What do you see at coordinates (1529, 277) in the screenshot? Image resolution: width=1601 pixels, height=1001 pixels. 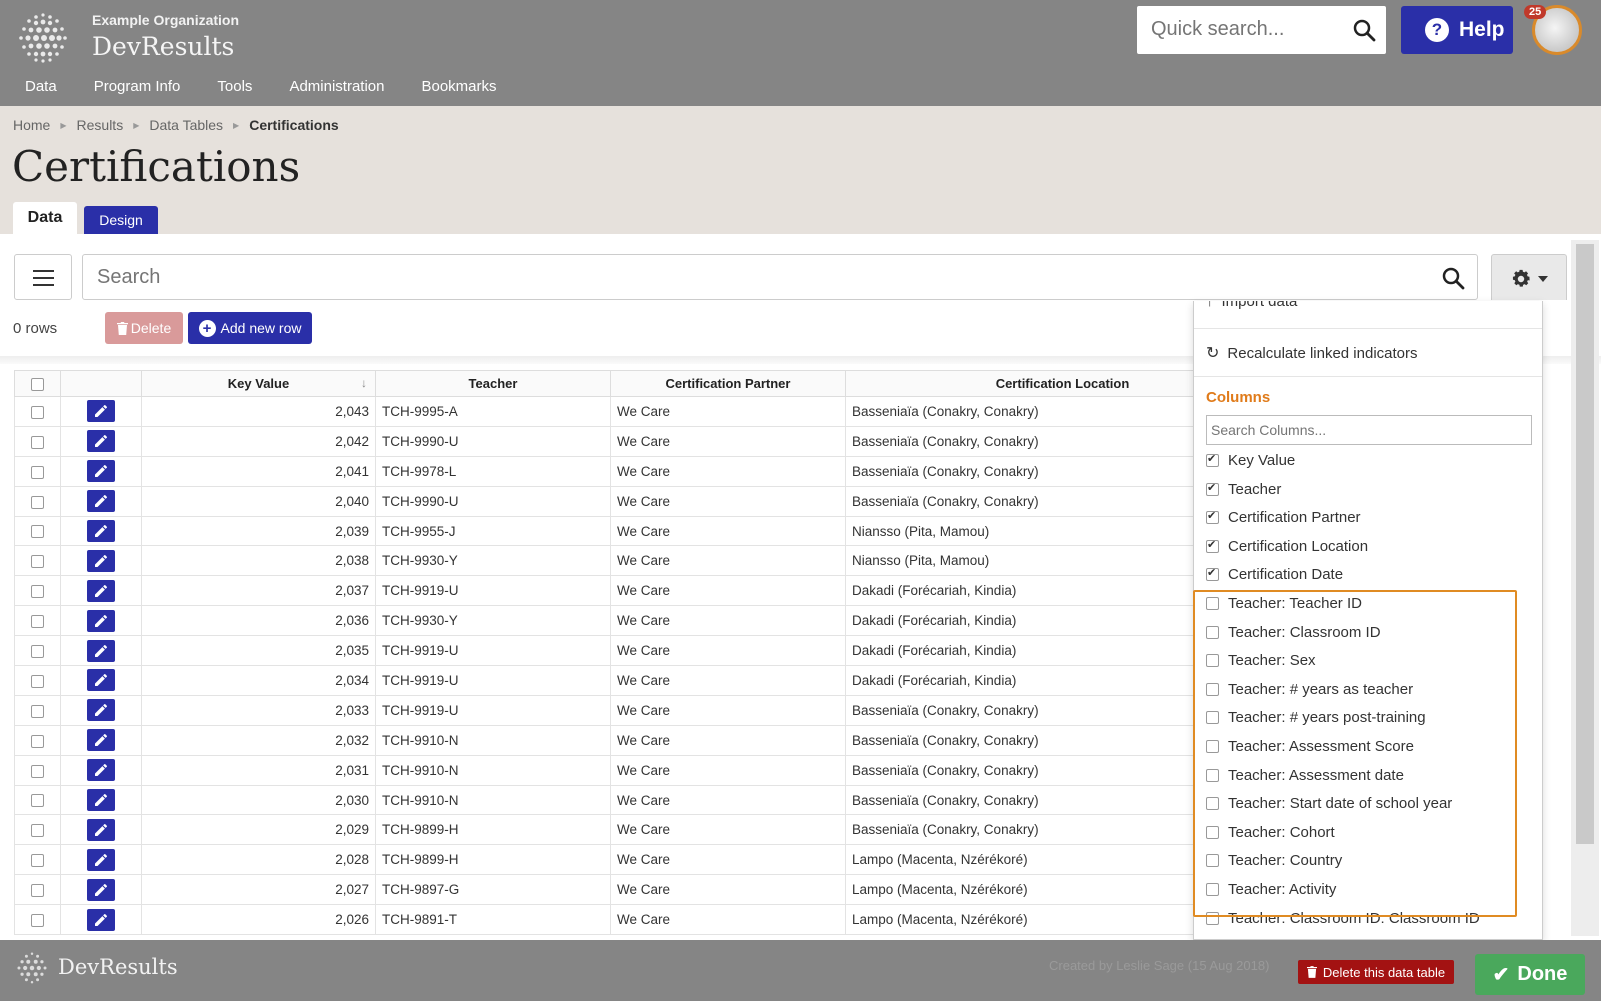 I see `settings-dropdown-button` at bounding box center [1529, 277].